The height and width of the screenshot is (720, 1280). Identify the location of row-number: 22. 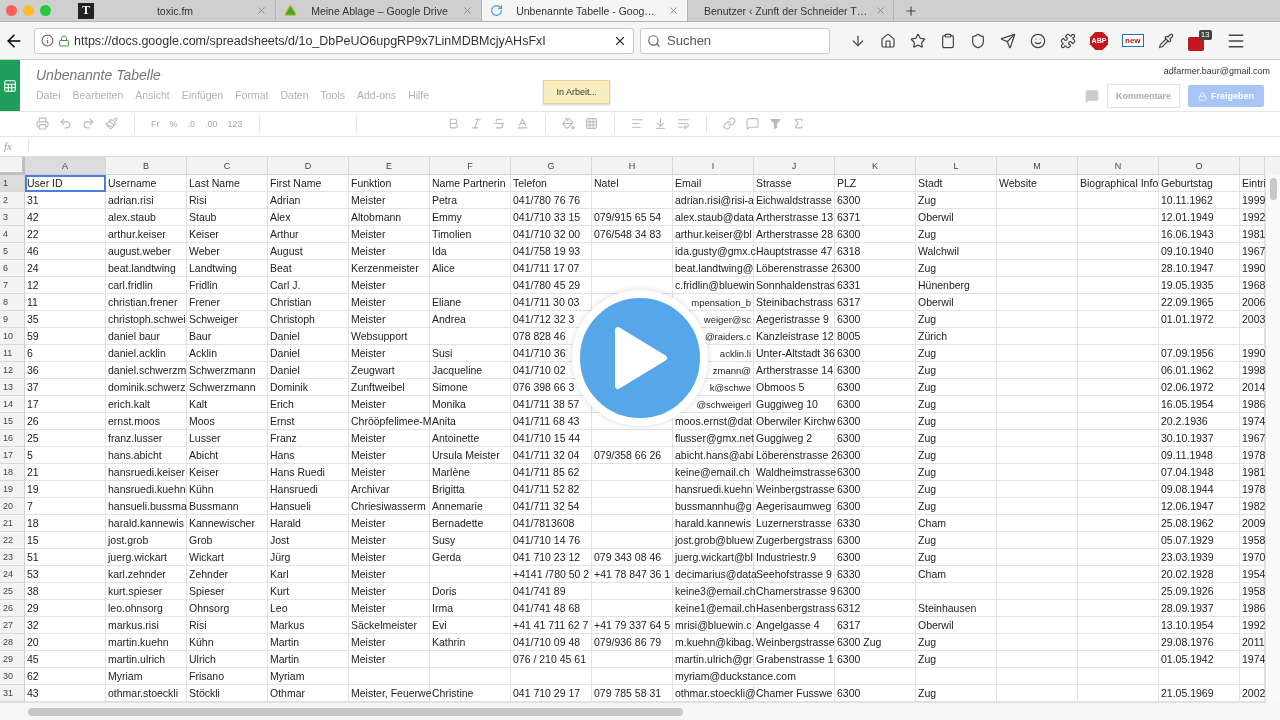
(12, 540).